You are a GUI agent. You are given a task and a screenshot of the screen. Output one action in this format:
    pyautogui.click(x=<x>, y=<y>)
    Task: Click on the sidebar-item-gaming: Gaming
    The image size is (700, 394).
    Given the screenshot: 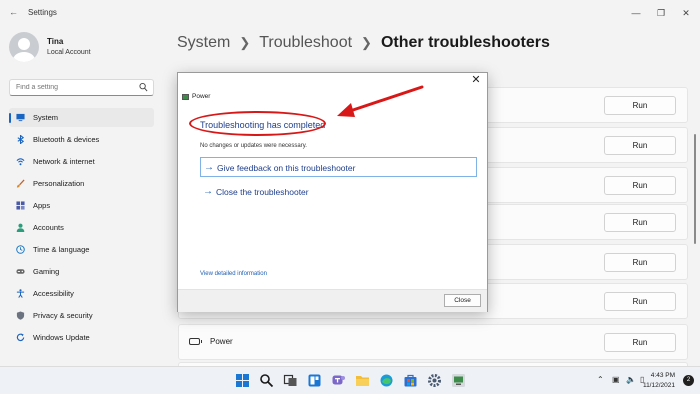 What is the action you would take?
    pyautogui.click(x=81, y=271)
    